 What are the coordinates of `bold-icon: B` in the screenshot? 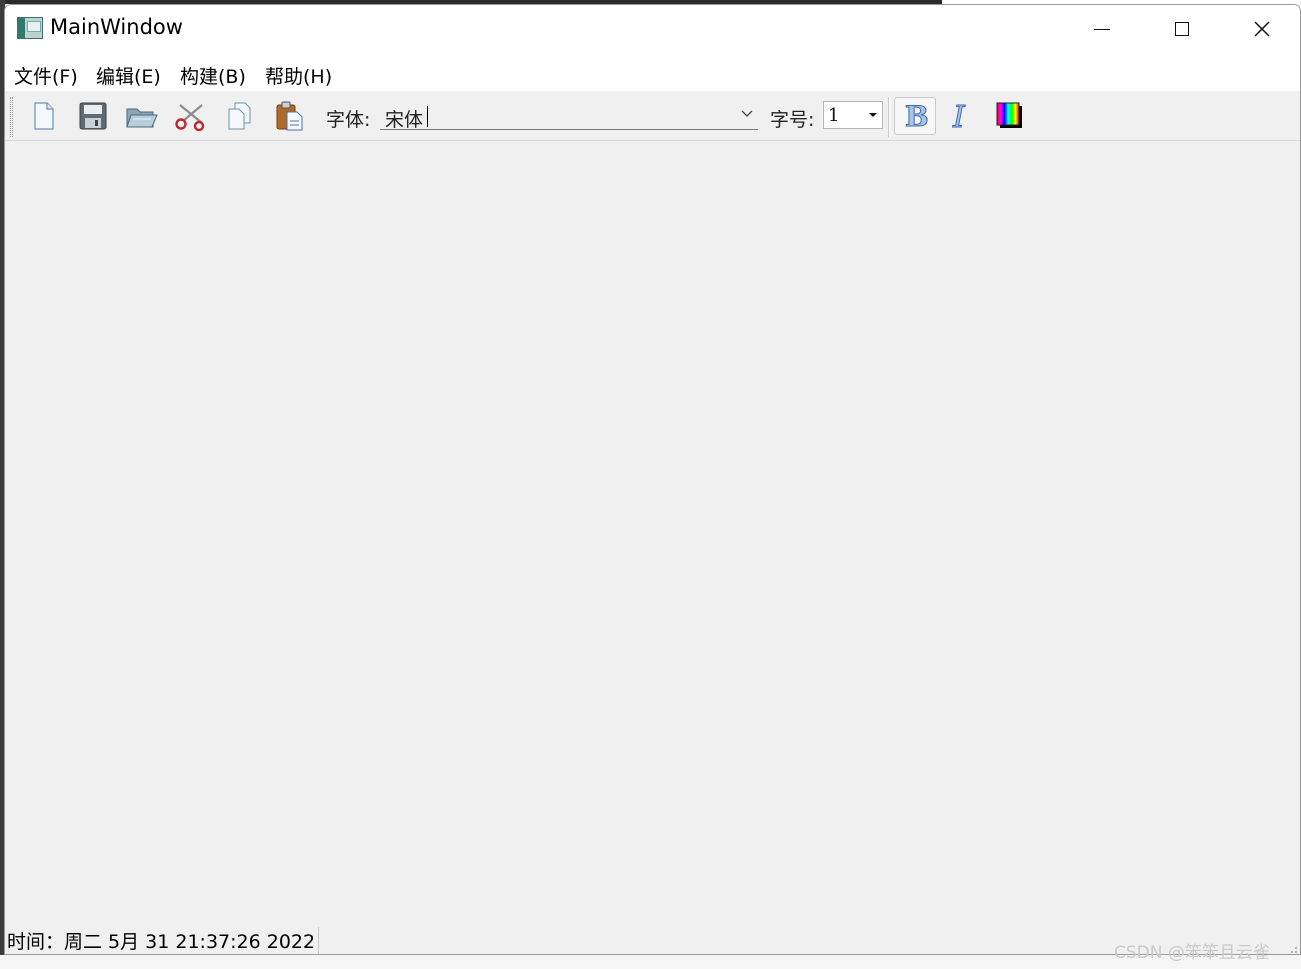 It's located at (917, 116).